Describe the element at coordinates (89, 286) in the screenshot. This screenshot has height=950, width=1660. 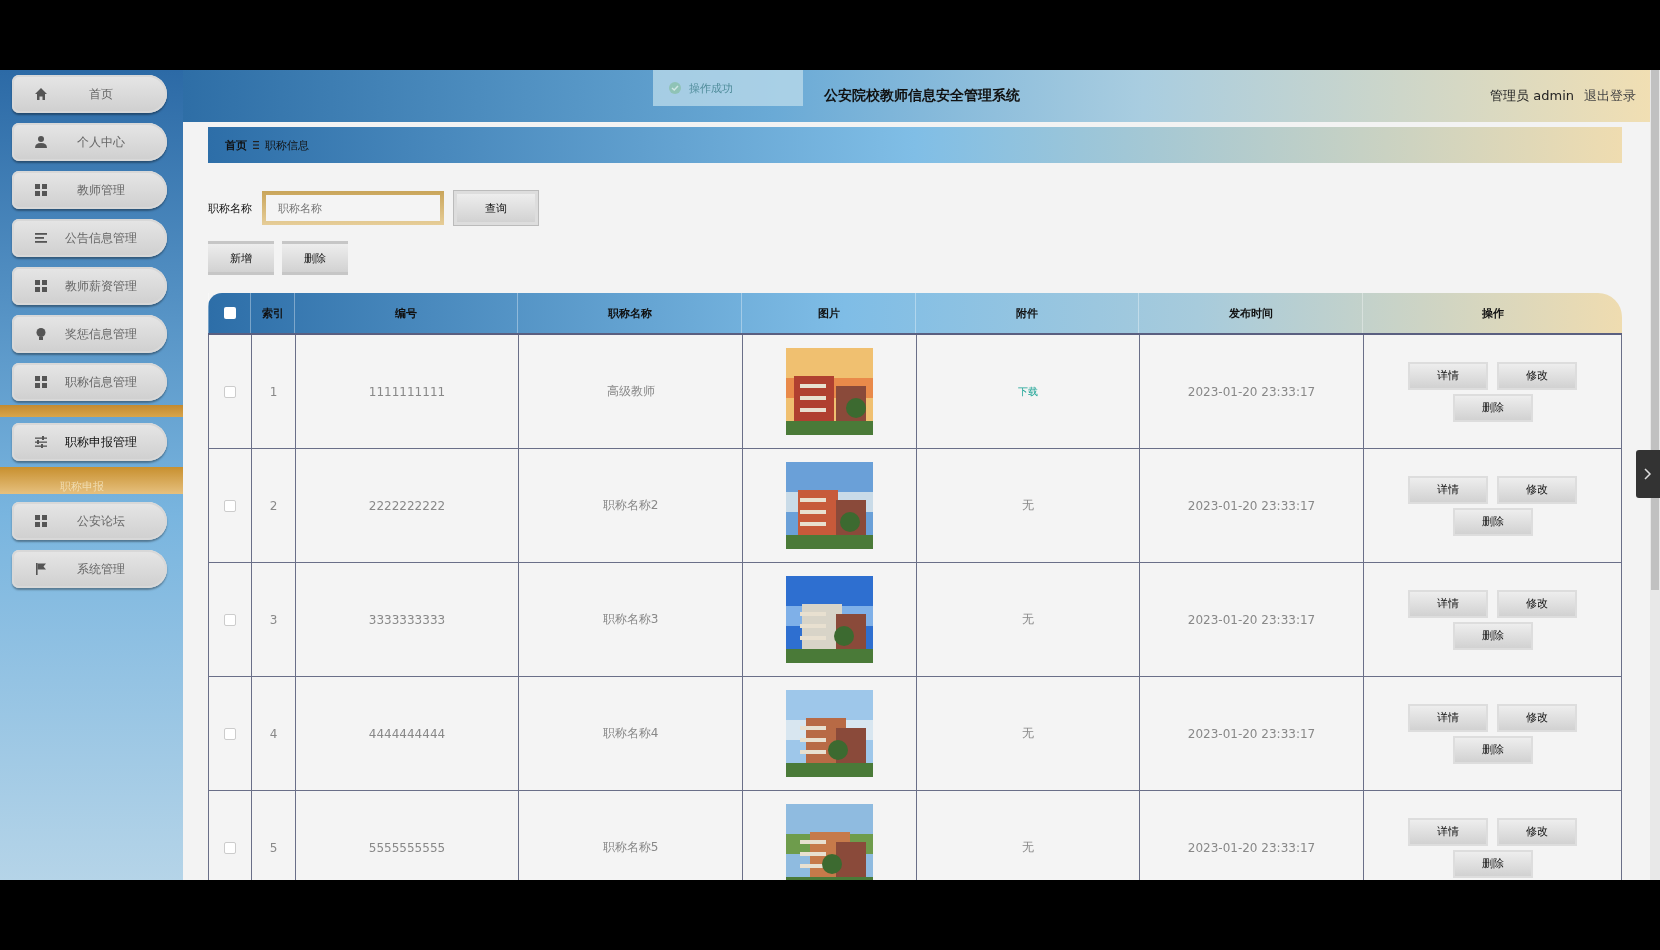
I see `sidebar-item: 教师薪资管理` at that location.